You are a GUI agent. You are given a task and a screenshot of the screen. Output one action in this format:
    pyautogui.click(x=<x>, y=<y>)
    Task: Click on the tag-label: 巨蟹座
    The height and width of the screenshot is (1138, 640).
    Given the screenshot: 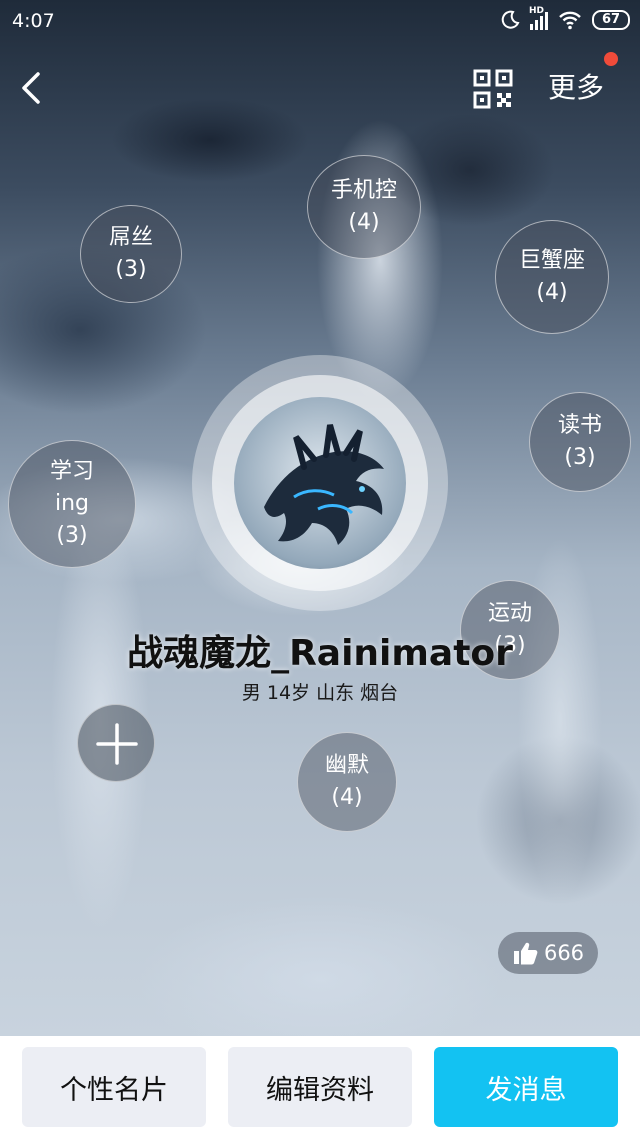 What is the action you would take?
    pyautogui.click(x=551, y=260)
    